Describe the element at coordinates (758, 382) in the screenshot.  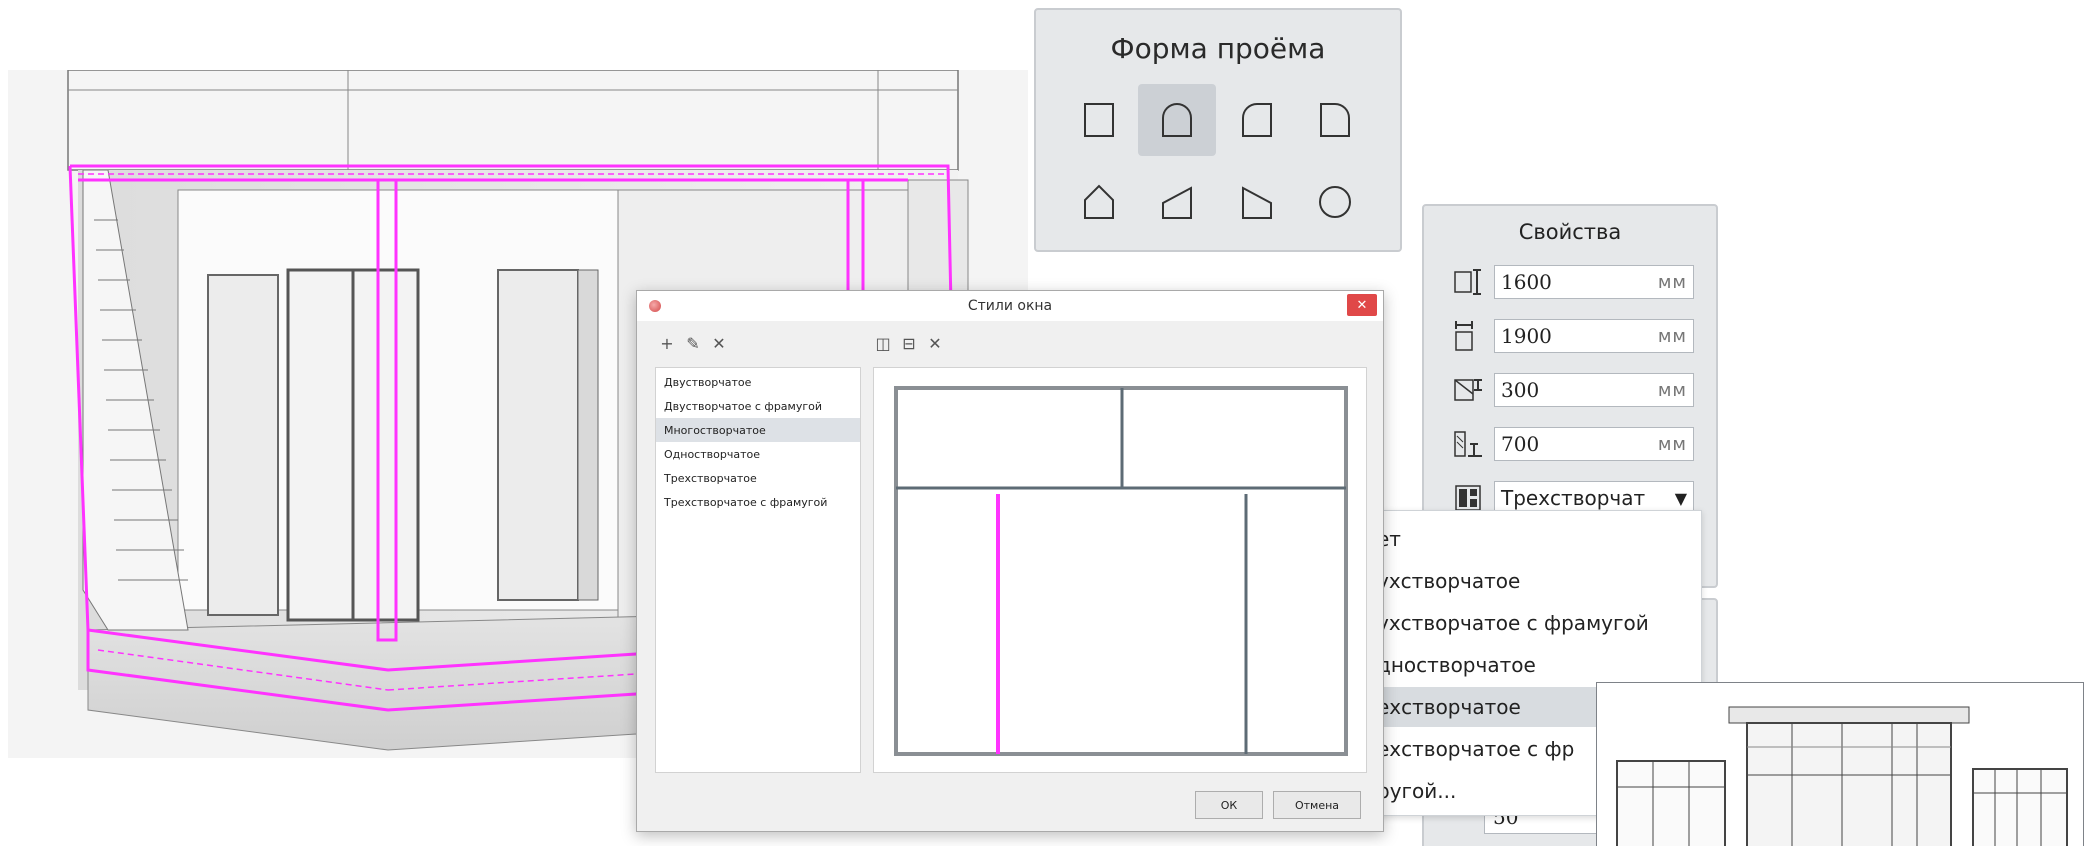
I see `style-list-item: Двустворчатое` at that location.